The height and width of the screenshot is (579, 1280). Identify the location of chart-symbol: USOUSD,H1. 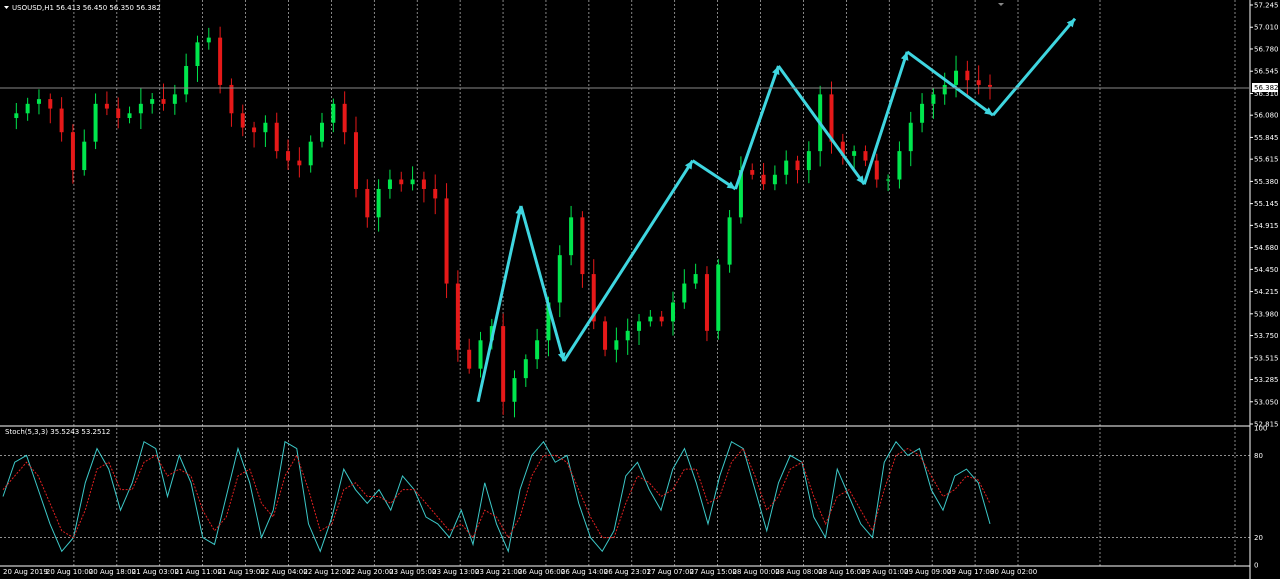
(33, 8).